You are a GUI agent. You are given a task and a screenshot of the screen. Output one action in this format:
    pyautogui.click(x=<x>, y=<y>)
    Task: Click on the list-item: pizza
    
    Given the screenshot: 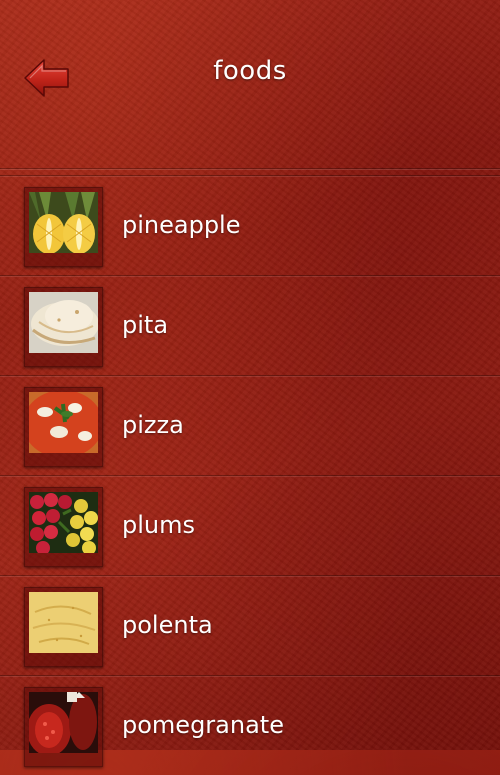 What is the action you would take?
    pyautogui.click(x=250, y=425)
    